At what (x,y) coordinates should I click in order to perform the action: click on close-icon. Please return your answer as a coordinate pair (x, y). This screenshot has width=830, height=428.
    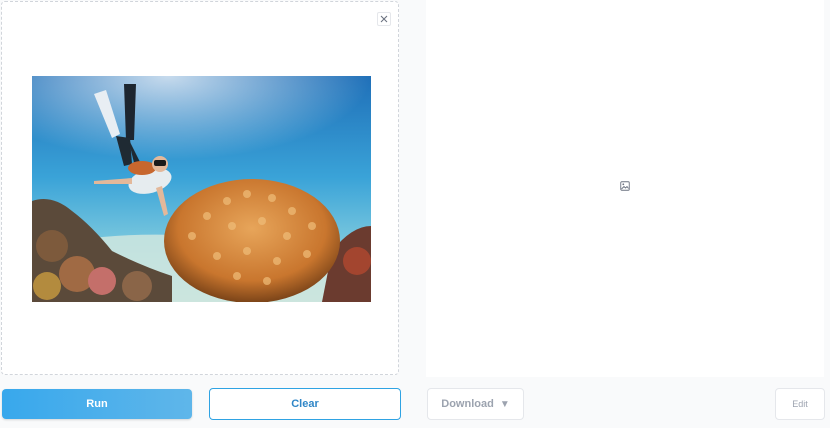
    Looking at the image, I should click on (384, 19).